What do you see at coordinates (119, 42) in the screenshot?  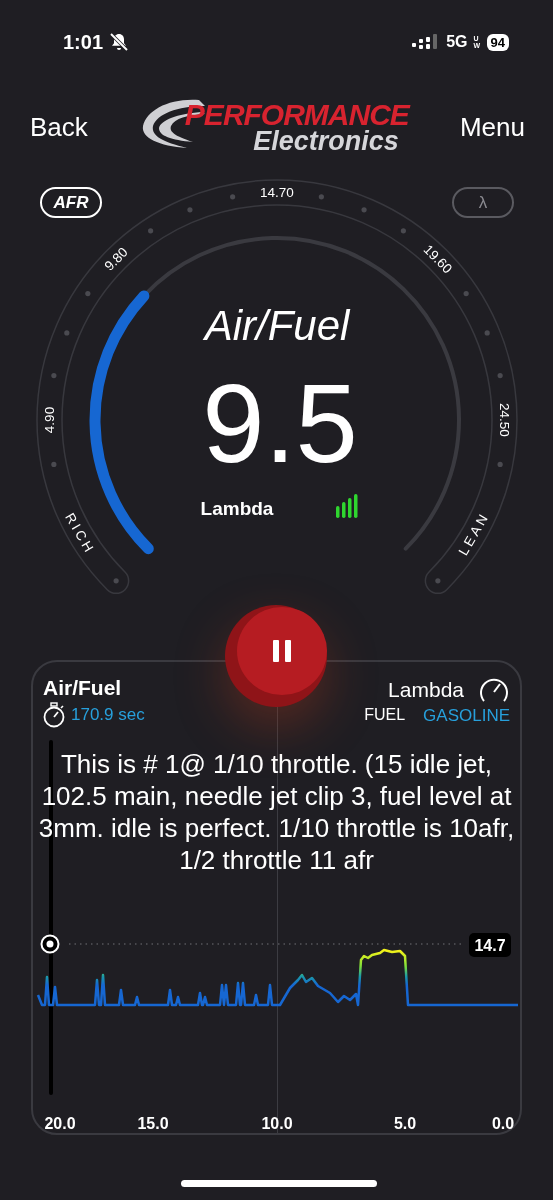 I see `bell-off-icon` at bounding box center [119, 42].